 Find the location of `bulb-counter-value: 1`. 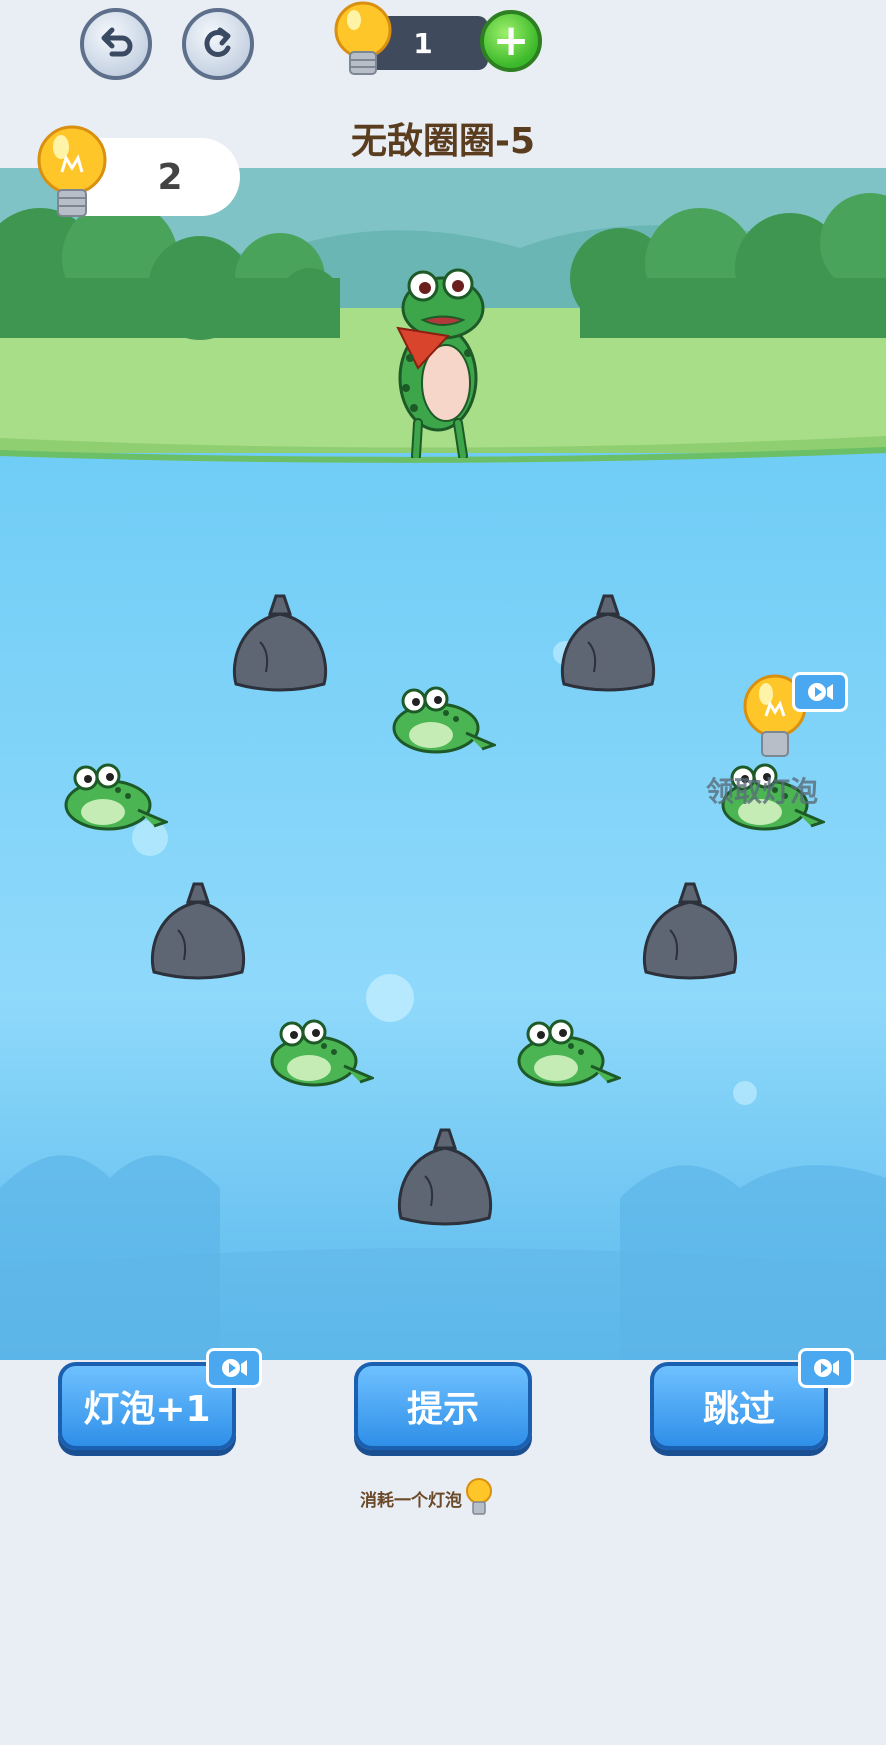

bulb-counter-value: 1 is located at coordinates (423, 43).